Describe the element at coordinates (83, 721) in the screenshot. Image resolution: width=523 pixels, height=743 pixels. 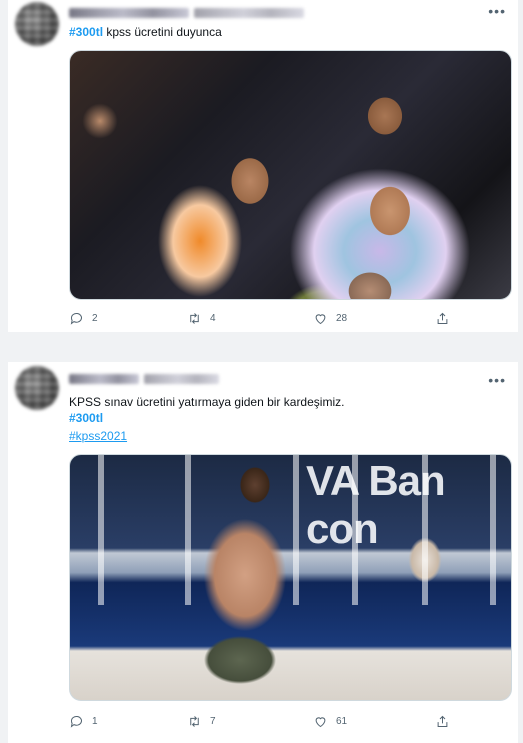
I see `reply-button: 1` at that location.